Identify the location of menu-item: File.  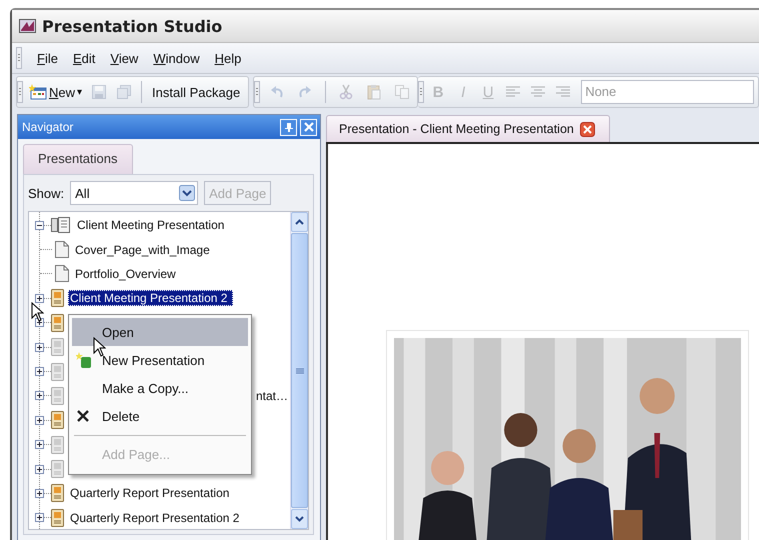
(47, 58).